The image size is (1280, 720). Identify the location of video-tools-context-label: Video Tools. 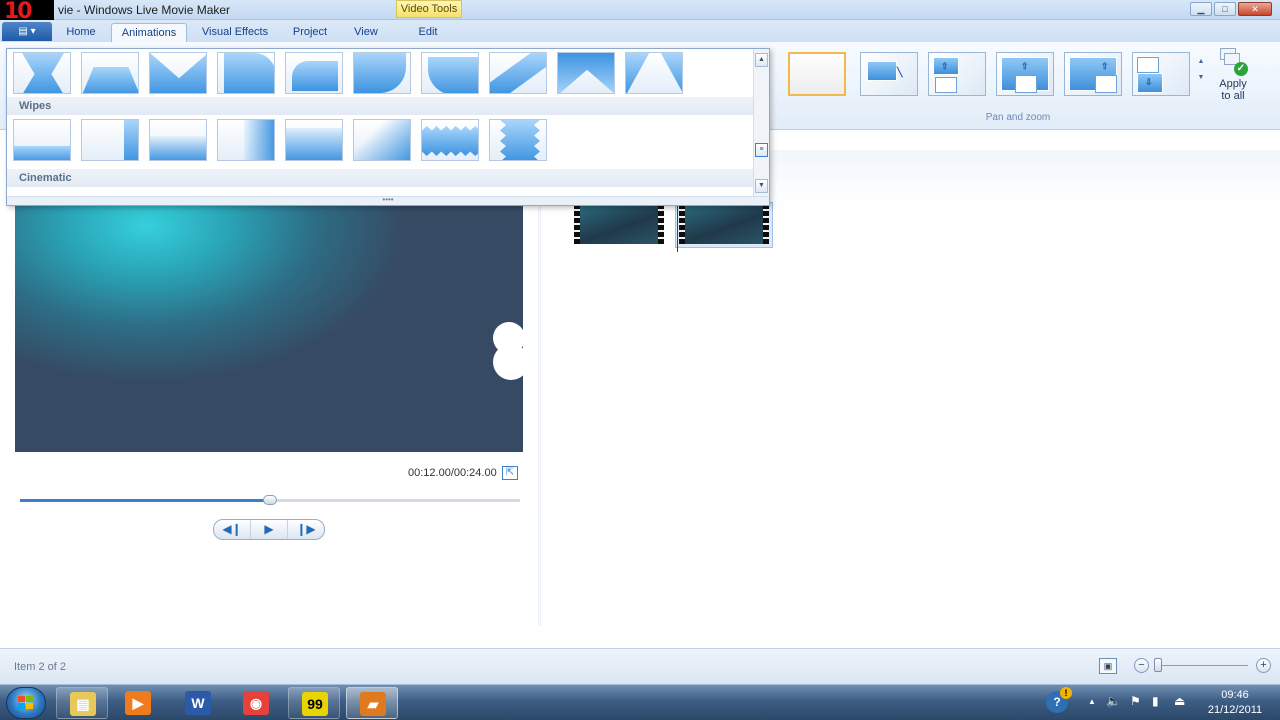
(429, 9).